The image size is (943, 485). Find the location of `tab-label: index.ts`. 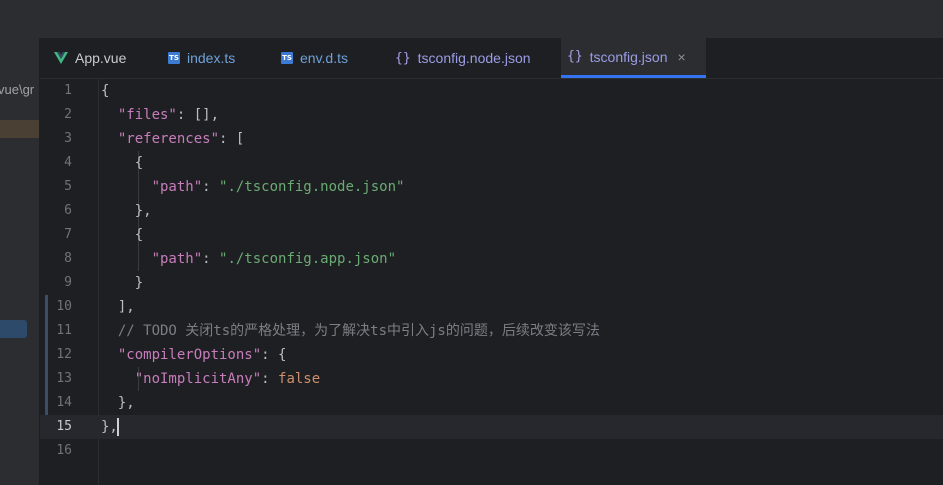

tab-label: index.ts is located at coordinates (211, 58).